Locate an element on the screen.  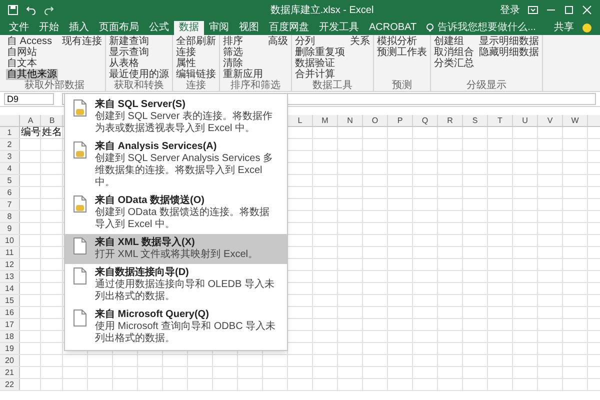
row-header: 8 is located at coordinates (10, 216).